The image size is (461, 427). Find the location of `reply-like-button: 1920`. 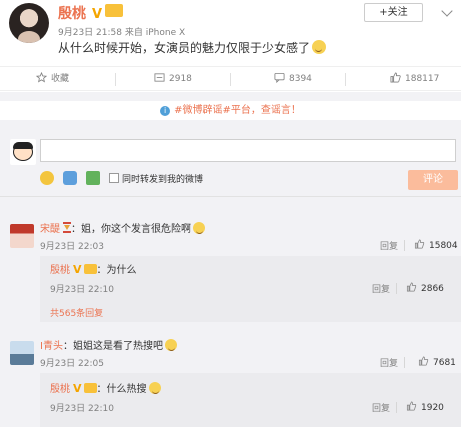

reply-like-button: 1920 is located at coordinates (425, 407).